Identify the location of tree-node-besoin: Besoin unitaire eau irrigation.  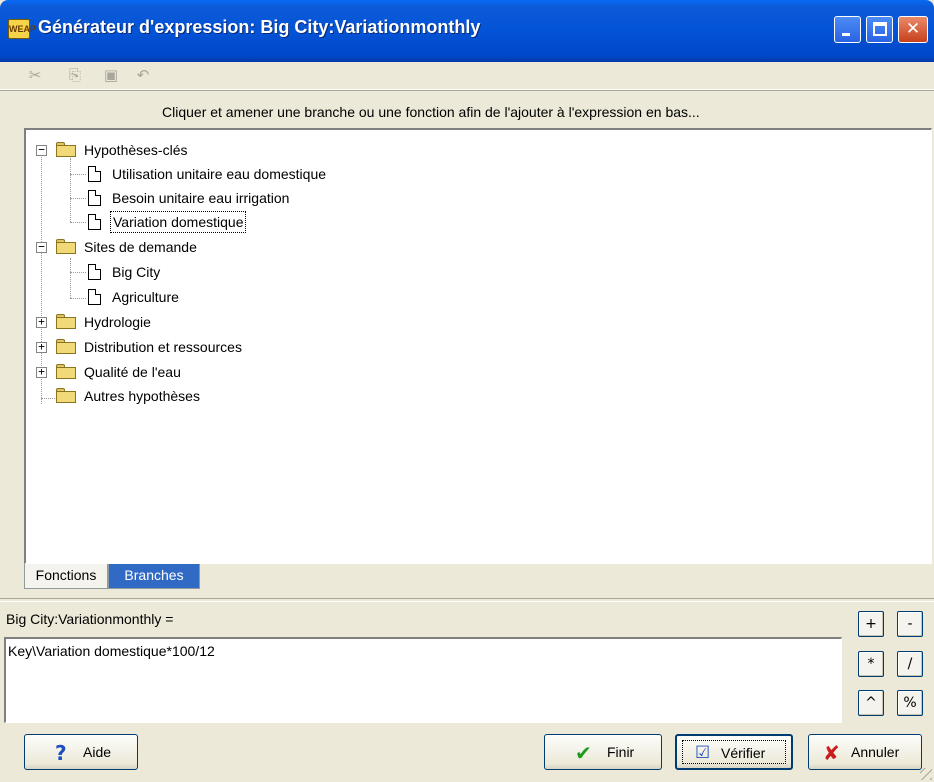
(206, 198).